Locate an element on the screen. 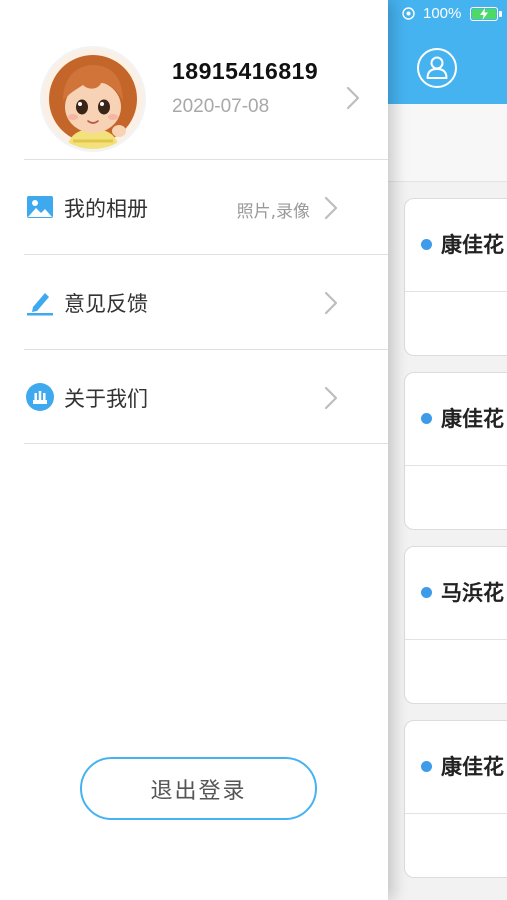 This screenshot has height=900, width=507. orientation-lock-icon is located at coordinates (408, 13).